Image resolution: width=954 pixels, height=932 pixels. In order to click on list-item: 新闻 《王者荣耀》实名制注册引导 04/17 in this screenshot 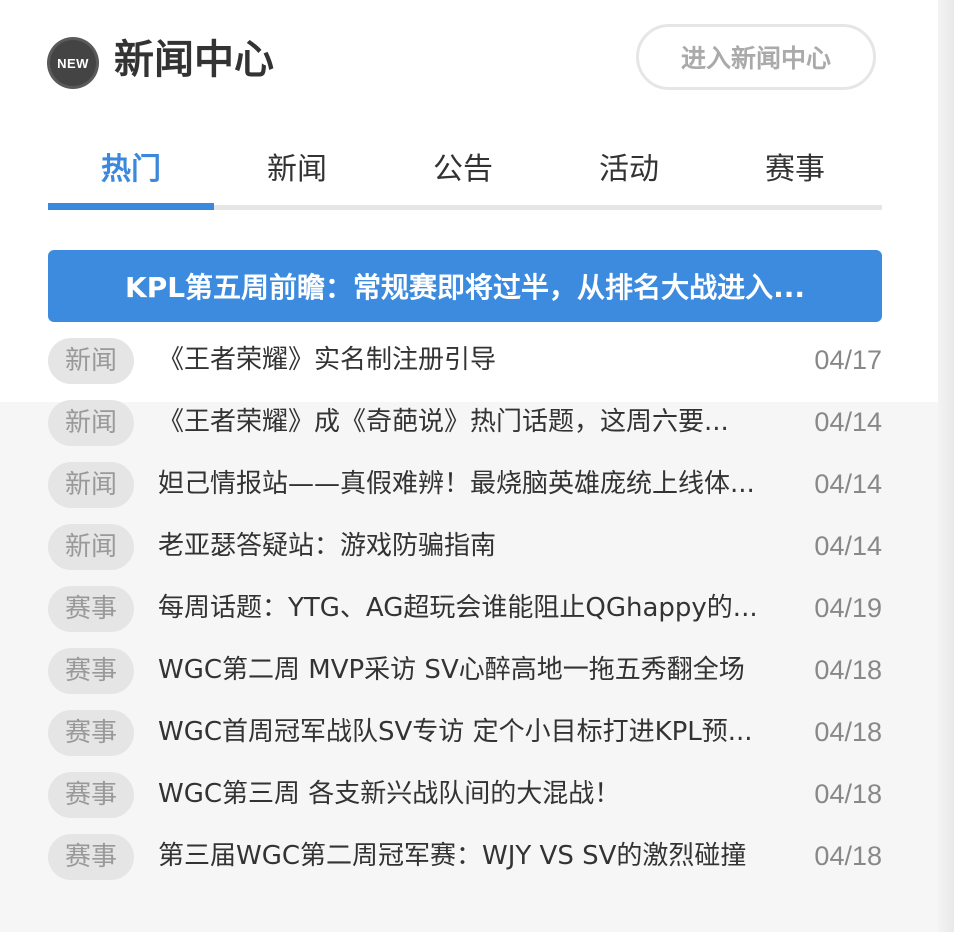, I will do `click(465, 360)`.